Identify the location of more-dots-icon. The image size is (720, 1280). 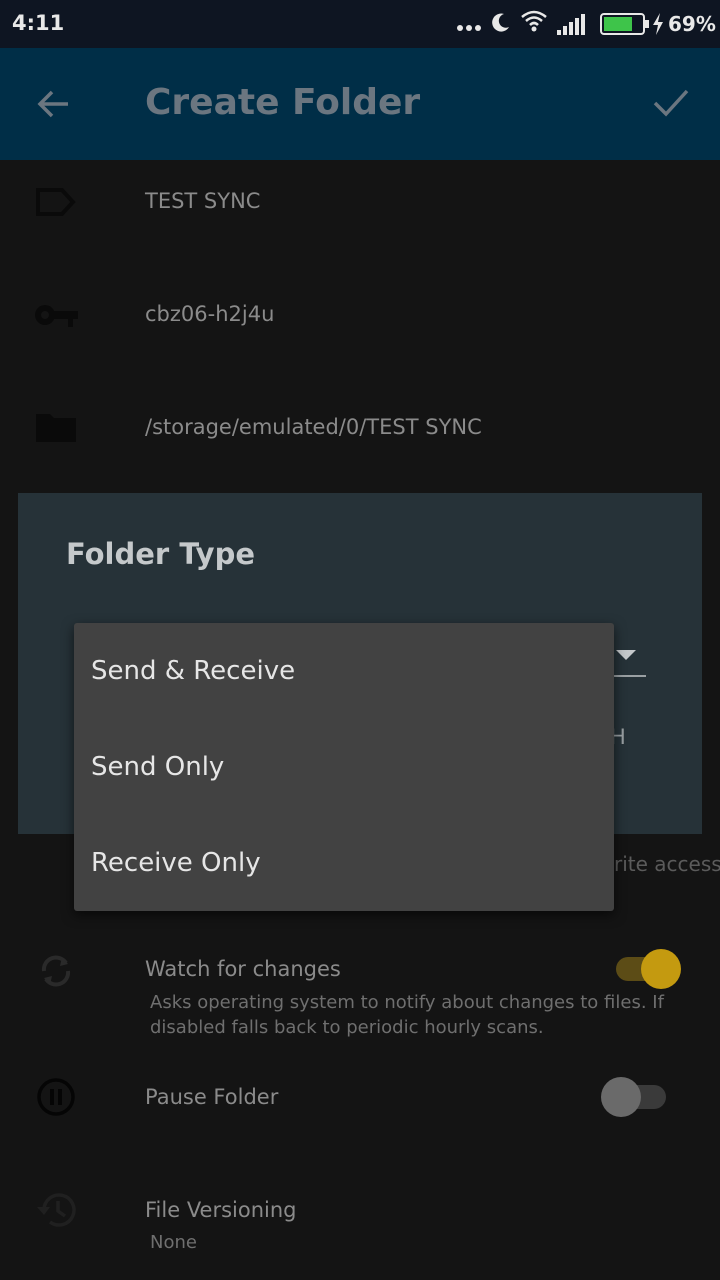
(469, 26).